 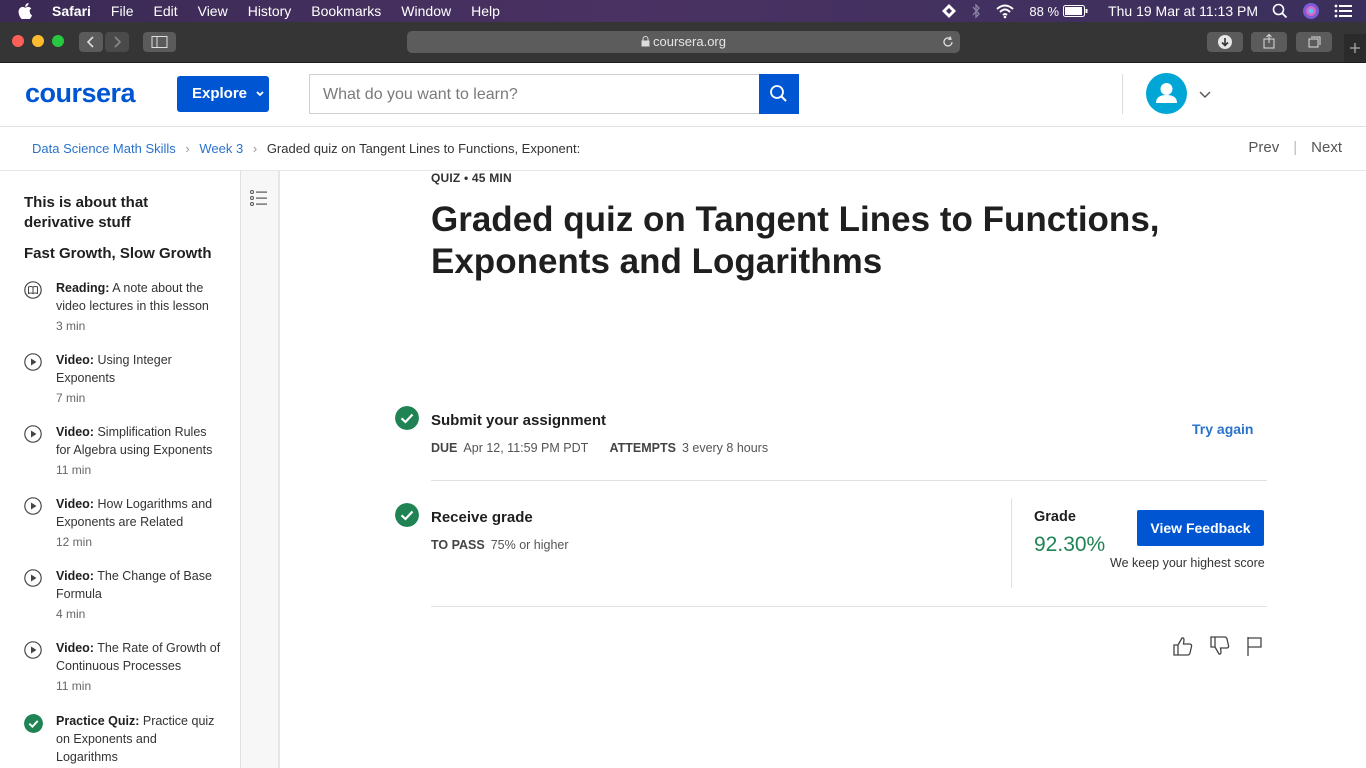 What do you see at coordinates (426, 11) in the screenshot?
I see `menu-window: Window` at bounding box center [426, 11].